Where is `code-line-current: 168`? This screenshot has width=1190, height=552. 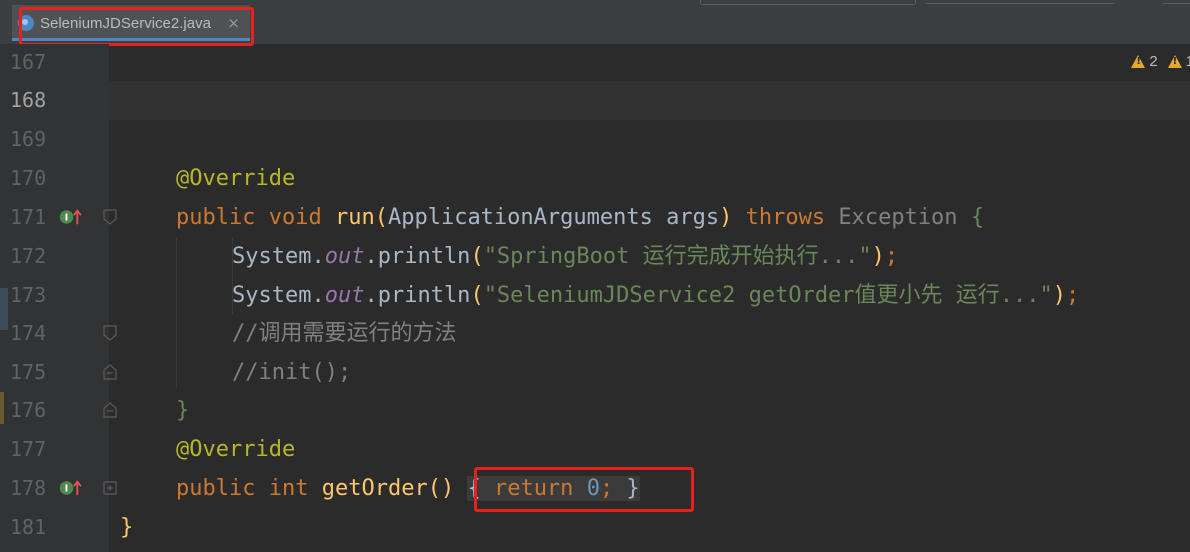 code-line-current: 168 is located at coordinates (595, 100).